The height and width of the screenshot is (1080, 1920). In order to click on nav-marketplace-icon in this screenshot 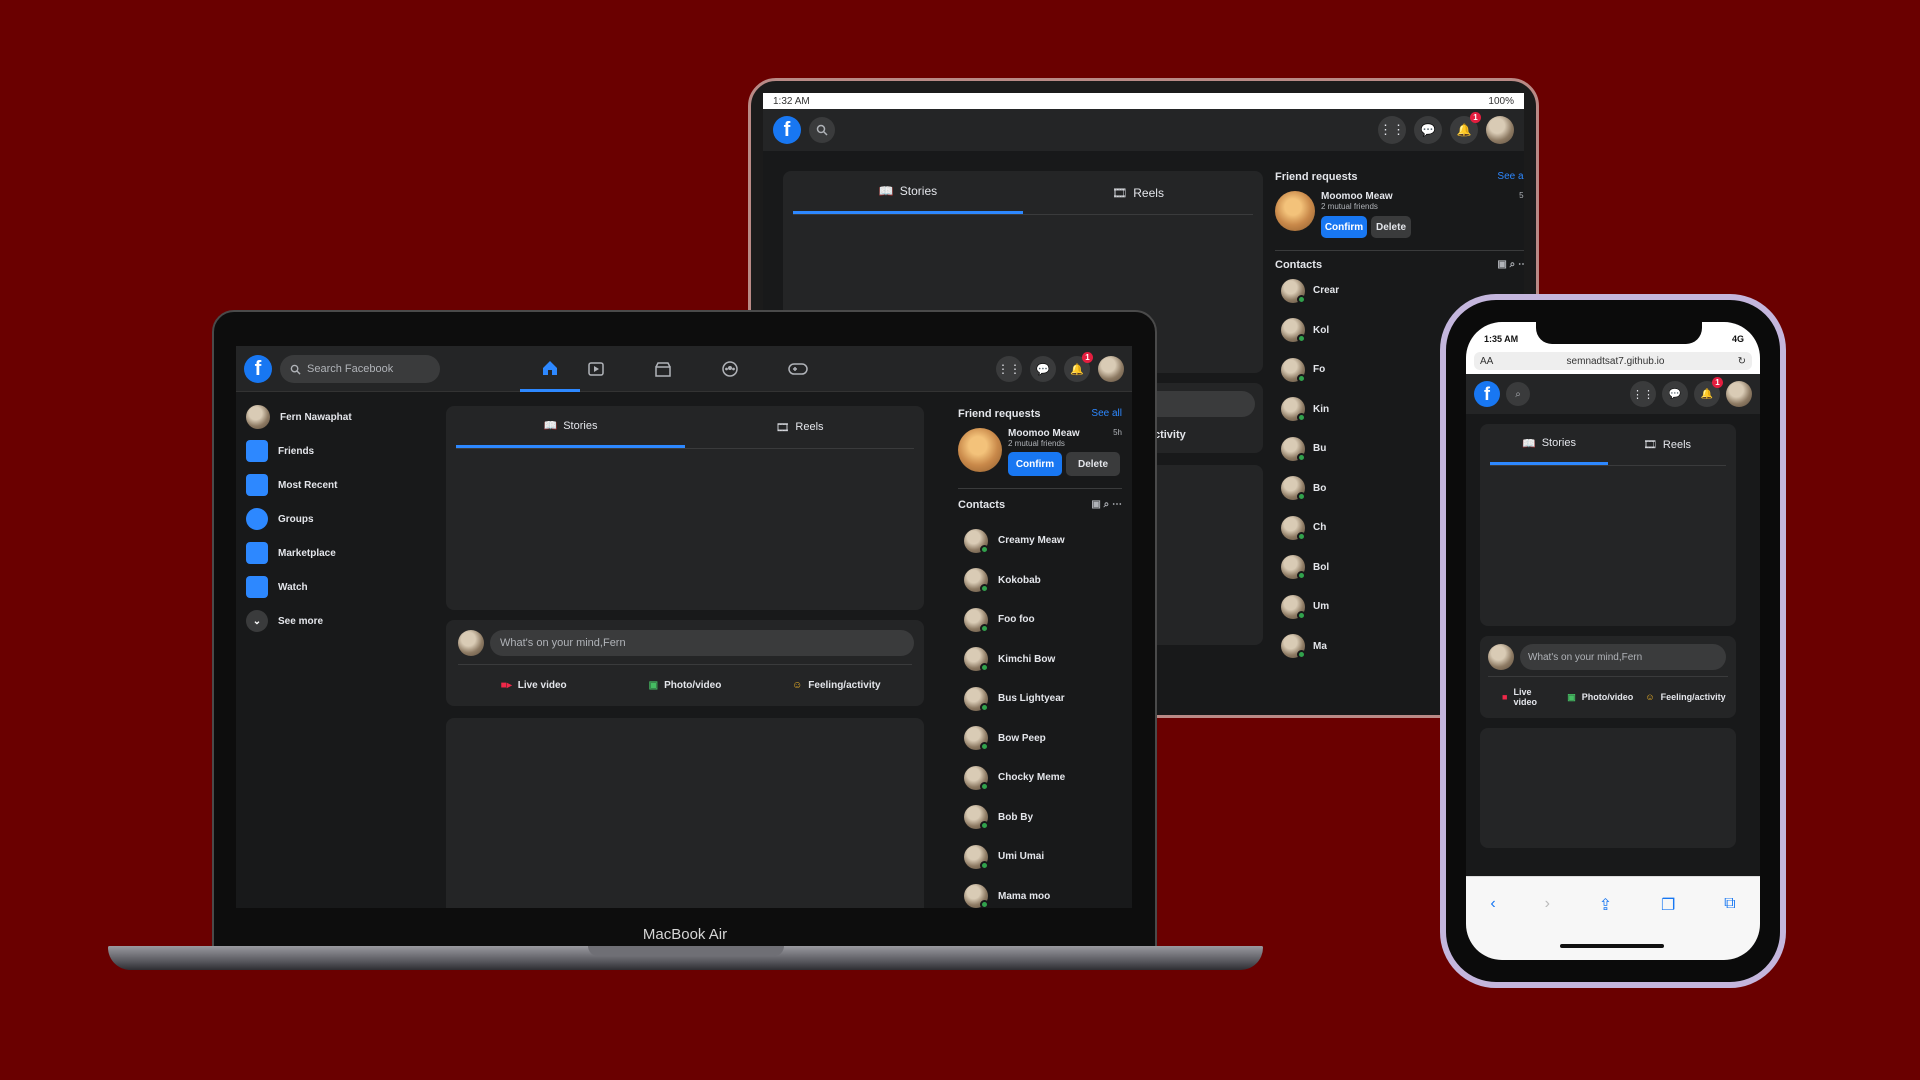, I will do `click(663, 369)`.